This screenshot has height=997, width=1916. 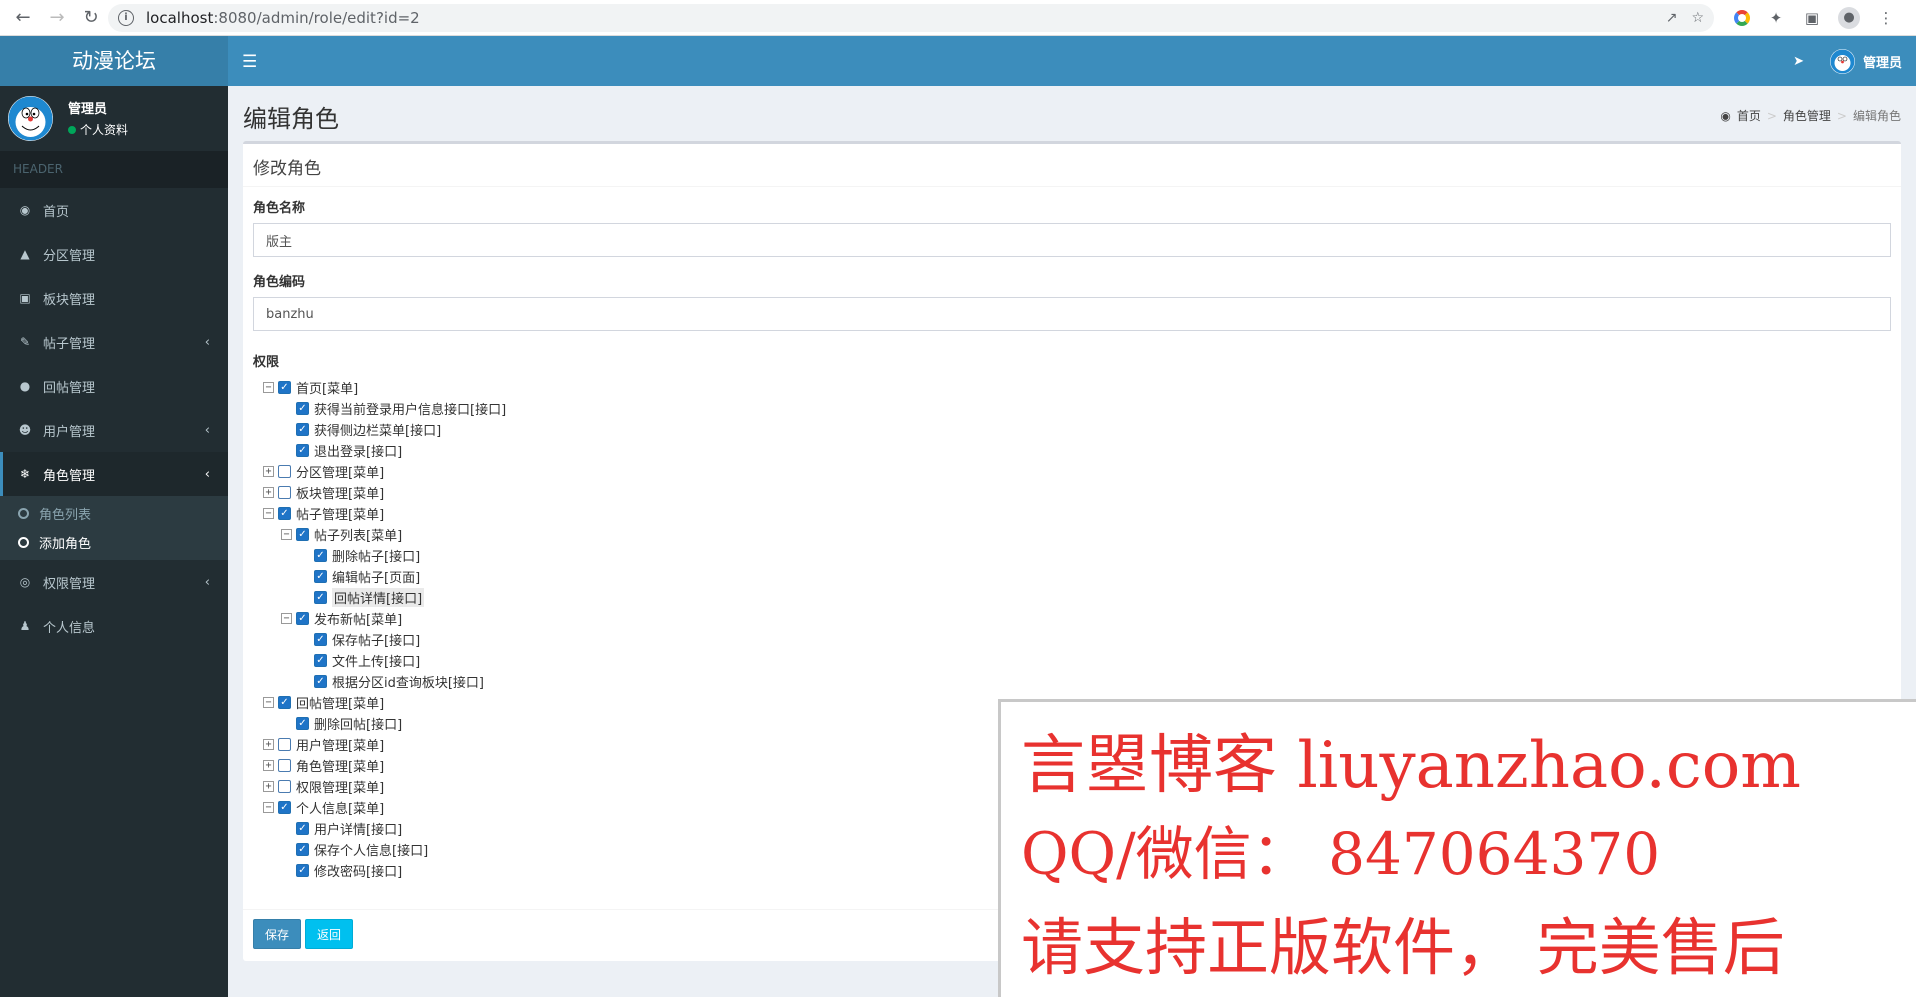 What do you see at coordinates (1077, 618) in the screenshot?
I see `tree-node: − ✓ 发布新帖[菜单]` at bounding box center [1077, 618].